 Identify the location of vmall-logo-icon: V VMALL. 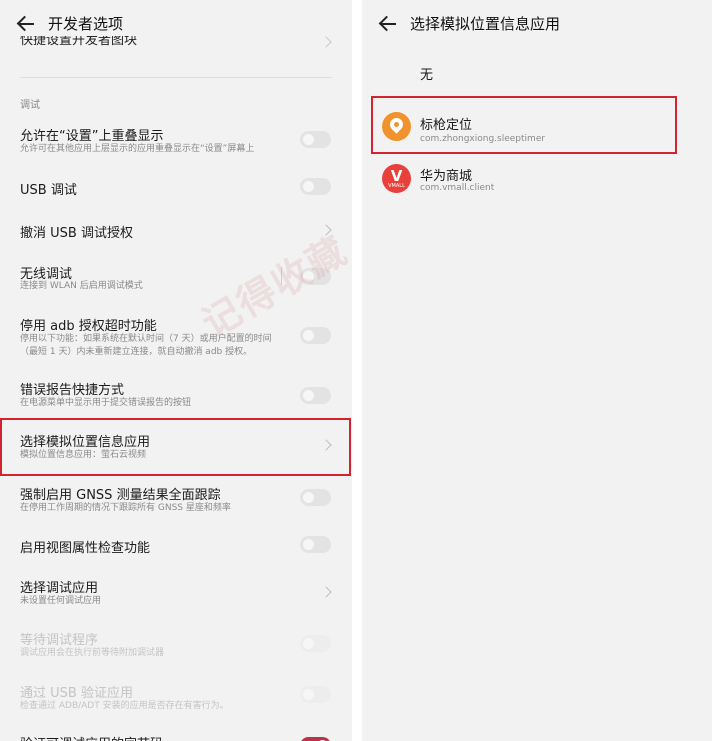
(396, 178).